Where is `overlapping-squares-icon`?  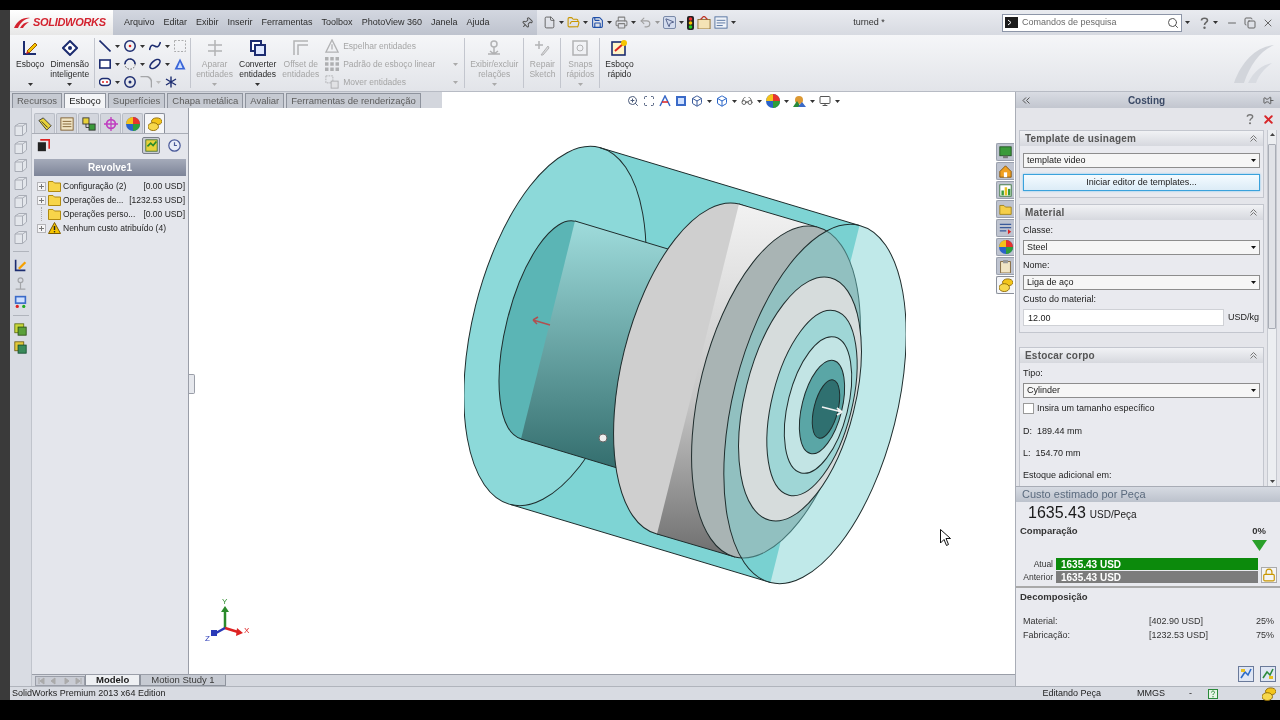
overlapping-squares-icon is located at coordinates (257, 48).